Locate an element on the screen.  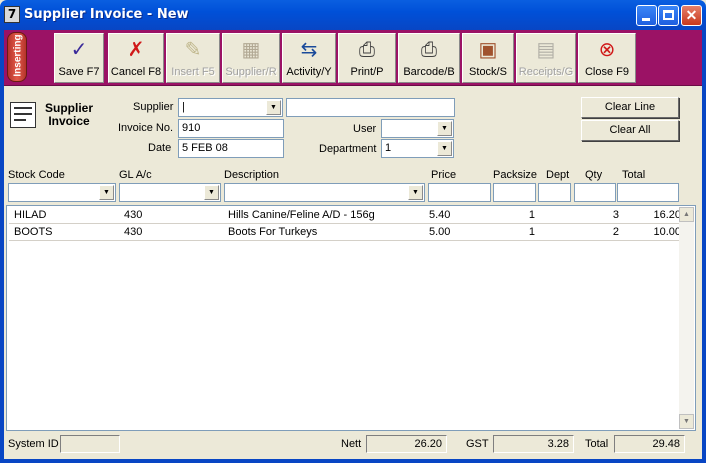
supplier-combo: | ▼ is located at coordinates (230, 107).